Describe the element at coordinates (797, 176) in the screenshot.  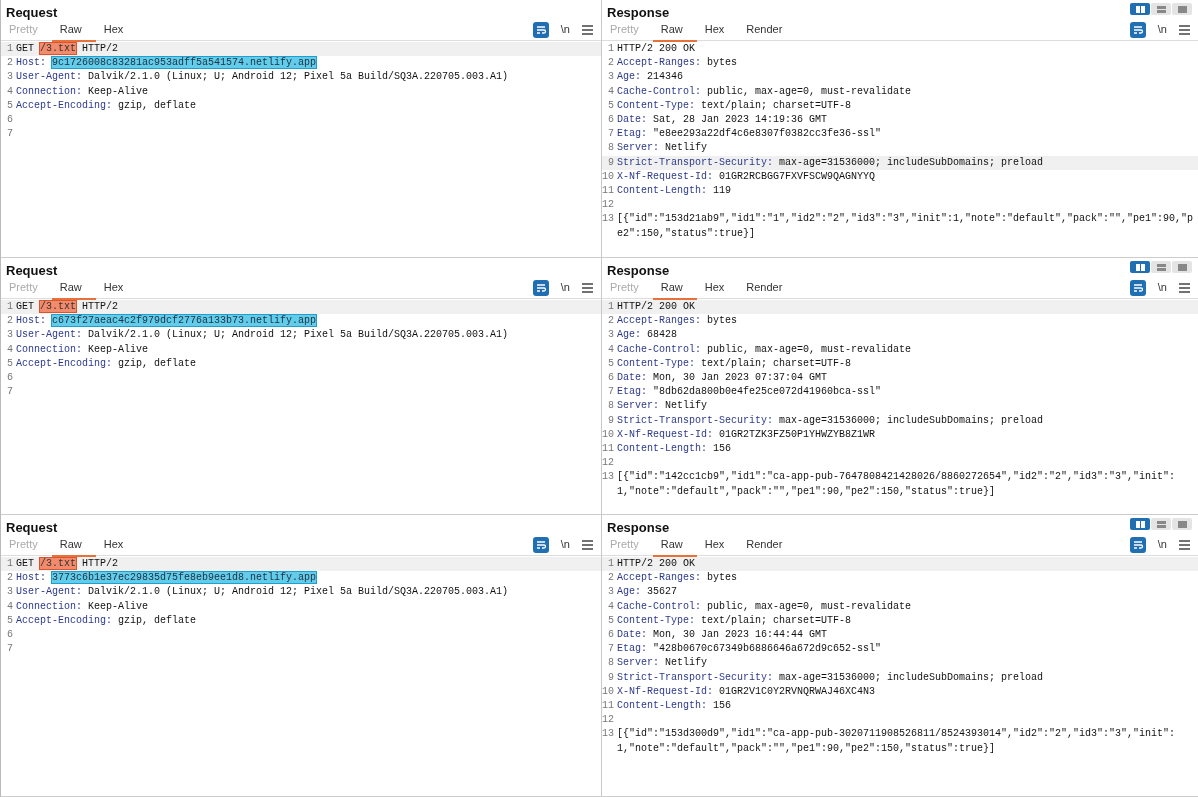
I see `code-text: 01GR2RCBGG7FXVFSCW9QAGNYYQ` at that location.